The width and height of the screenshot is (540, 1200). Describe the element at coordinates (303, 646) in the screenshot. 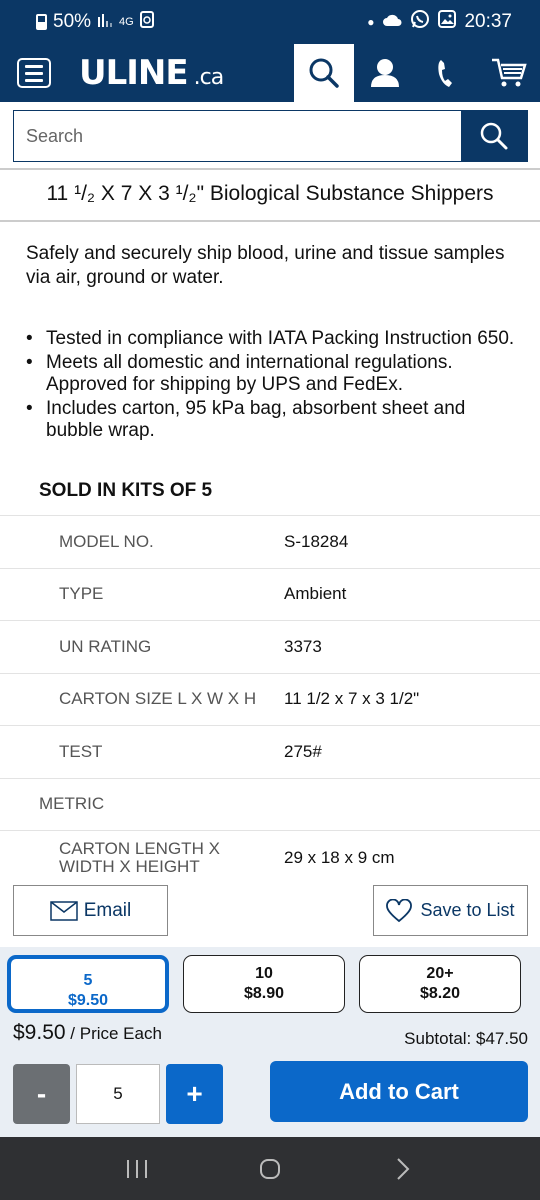

I see `spec-value: 3373` at that location.